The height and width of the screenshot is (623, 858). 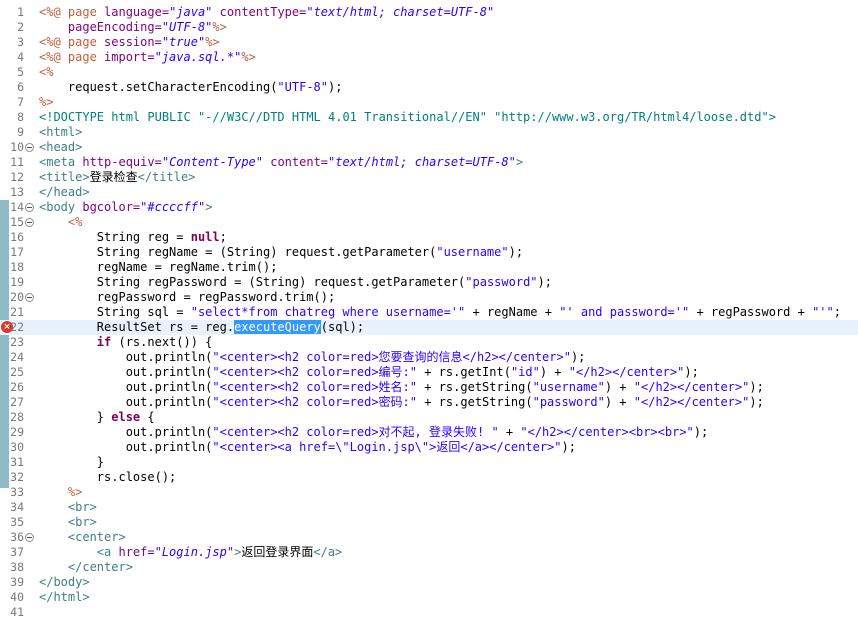 What do you see at coordinates (64, 597) in the screenshot?
I see `code-text: </html>` at bounding box center [64, 597].